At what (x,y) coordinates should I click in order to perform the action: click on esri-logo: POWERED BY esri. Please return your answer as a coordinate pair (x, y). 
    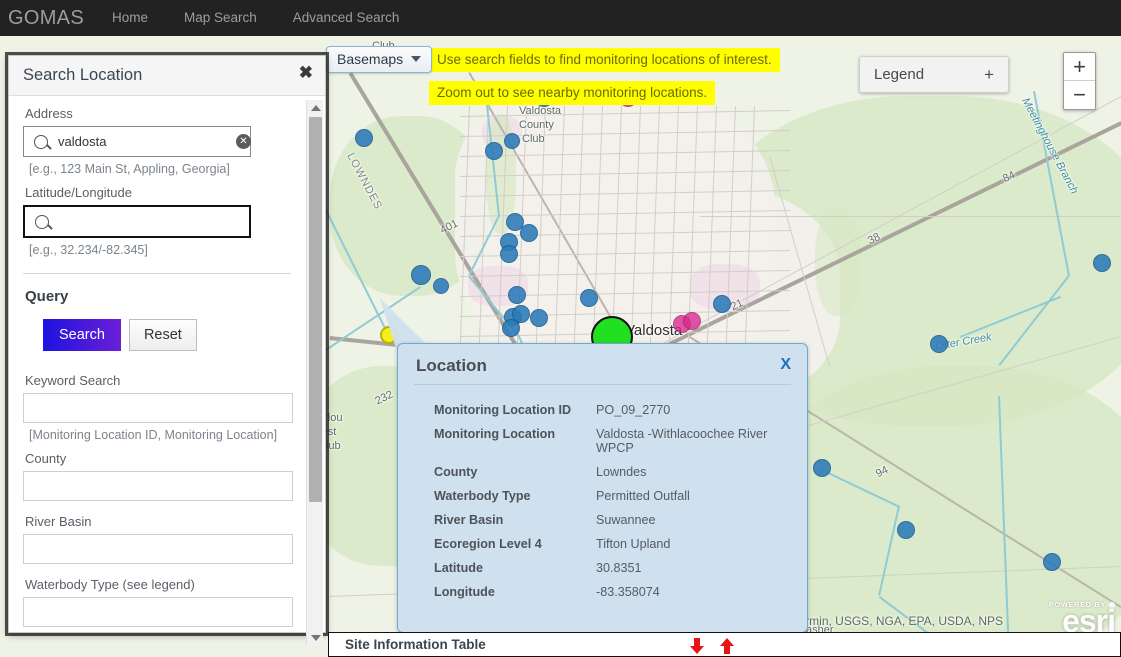
    Looking at the image, I should click on (1082, 618).